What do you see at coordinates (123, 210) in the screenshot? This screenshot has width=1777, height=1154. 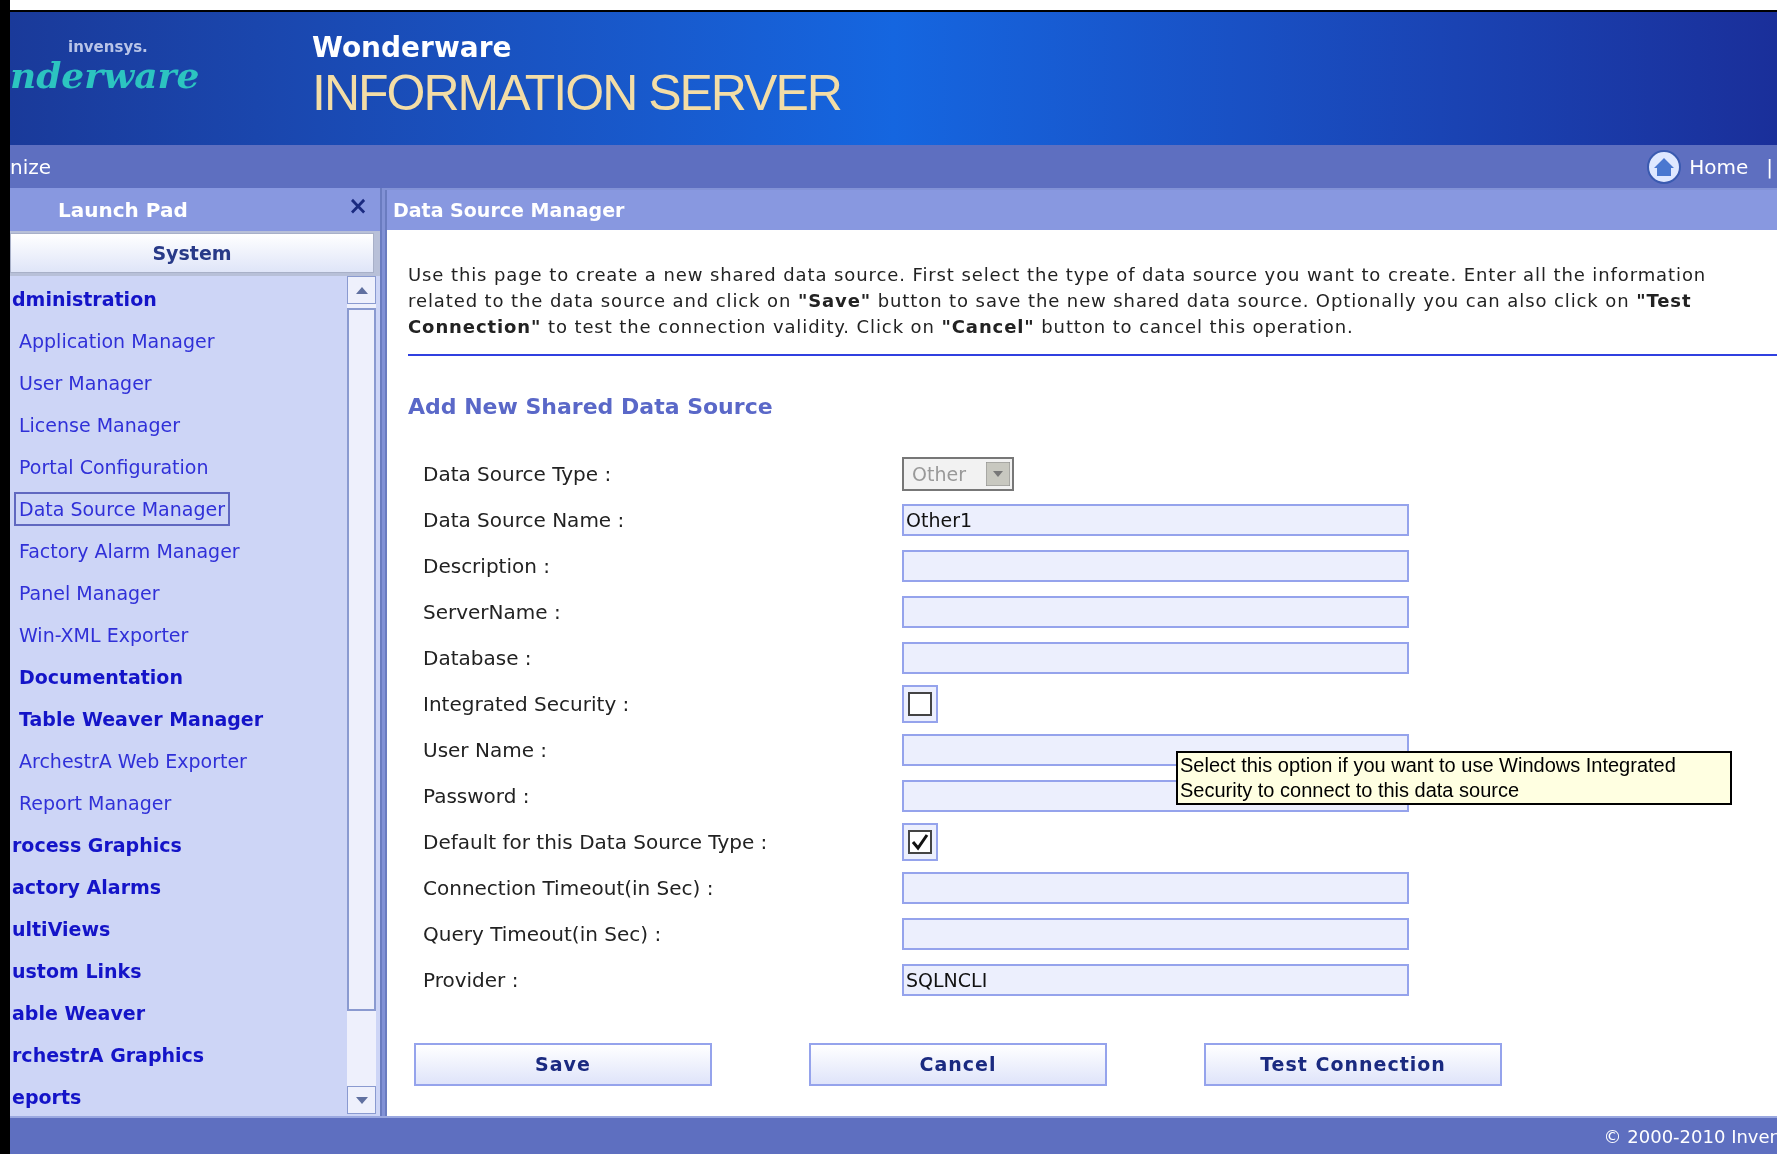 I see `panel-title: Launch Pad` at bounding box center [123, 210].